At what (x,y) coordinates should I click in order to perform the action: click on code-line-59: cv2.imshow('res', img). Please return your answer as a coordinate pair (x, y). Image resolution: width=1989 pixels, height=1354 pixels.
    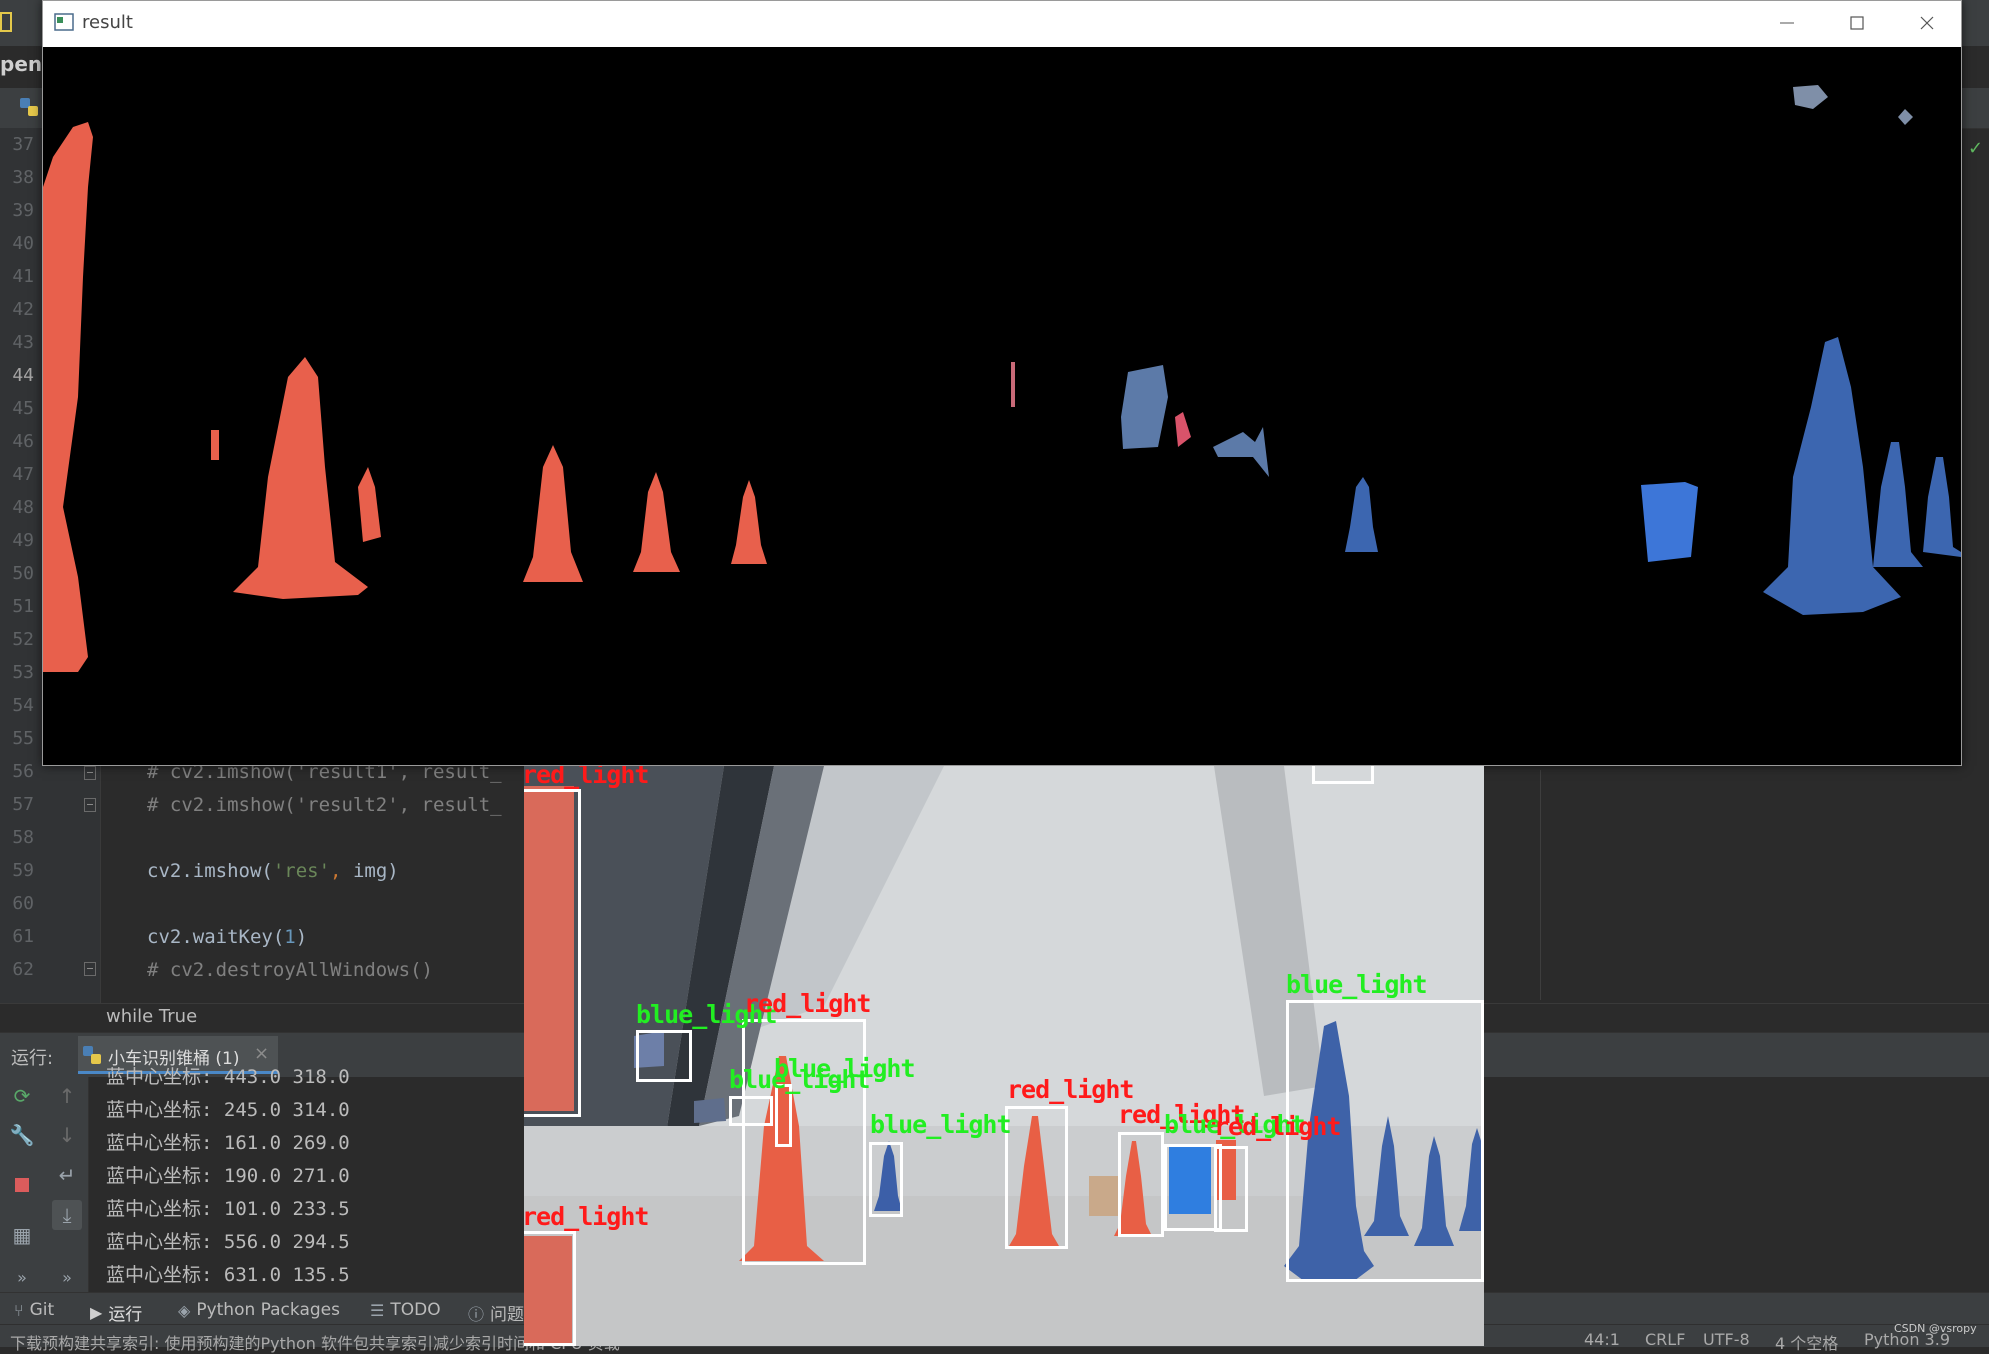
    Looking at the image, I should click on (273, 871).